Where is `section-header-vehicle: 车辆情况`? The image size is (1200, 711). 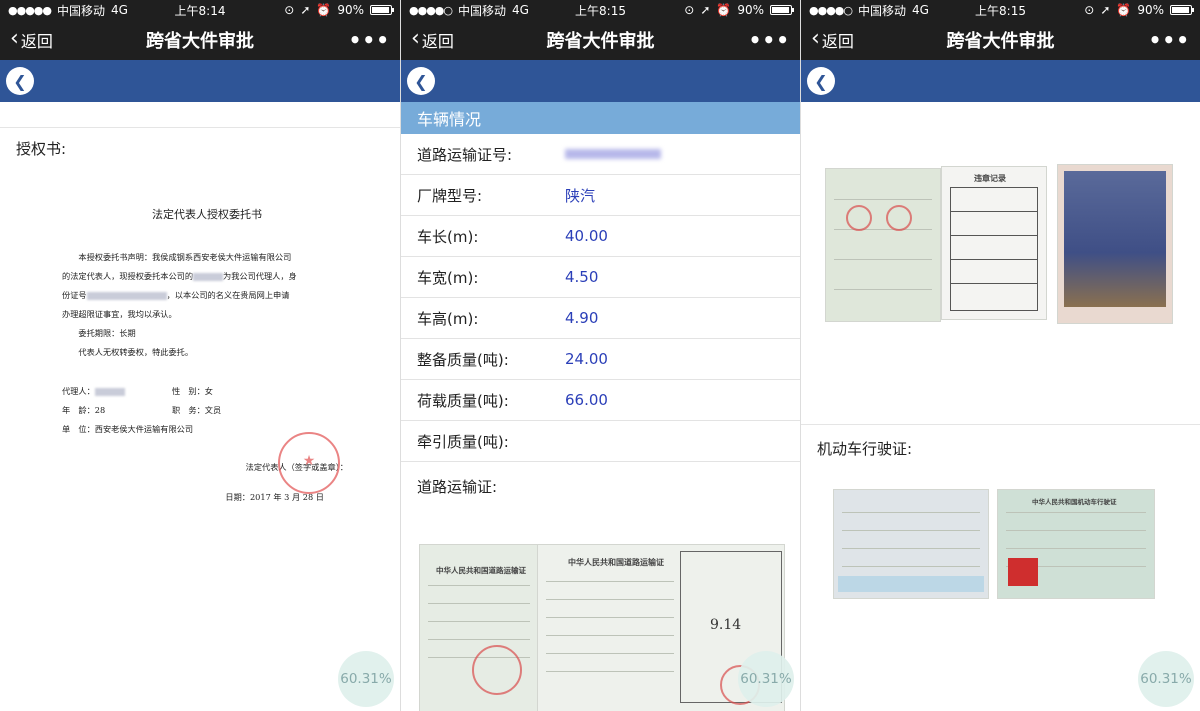 section-header-vehicle: 车辆情况 is located at coordinates (600, 118).